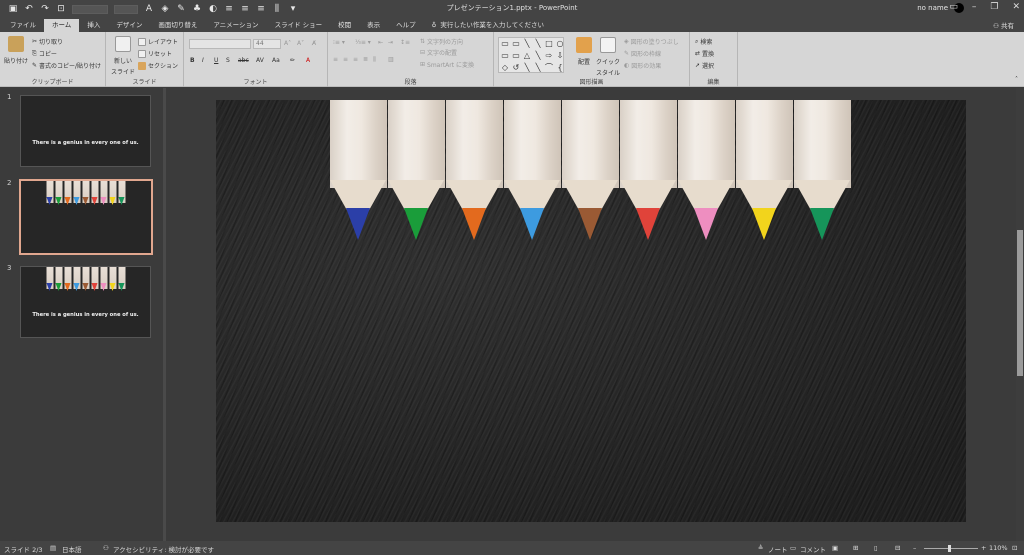  Describe the element at coordinates (335, 59) in the screenshot. I see `align-left-para-icon: ≡` at that location.